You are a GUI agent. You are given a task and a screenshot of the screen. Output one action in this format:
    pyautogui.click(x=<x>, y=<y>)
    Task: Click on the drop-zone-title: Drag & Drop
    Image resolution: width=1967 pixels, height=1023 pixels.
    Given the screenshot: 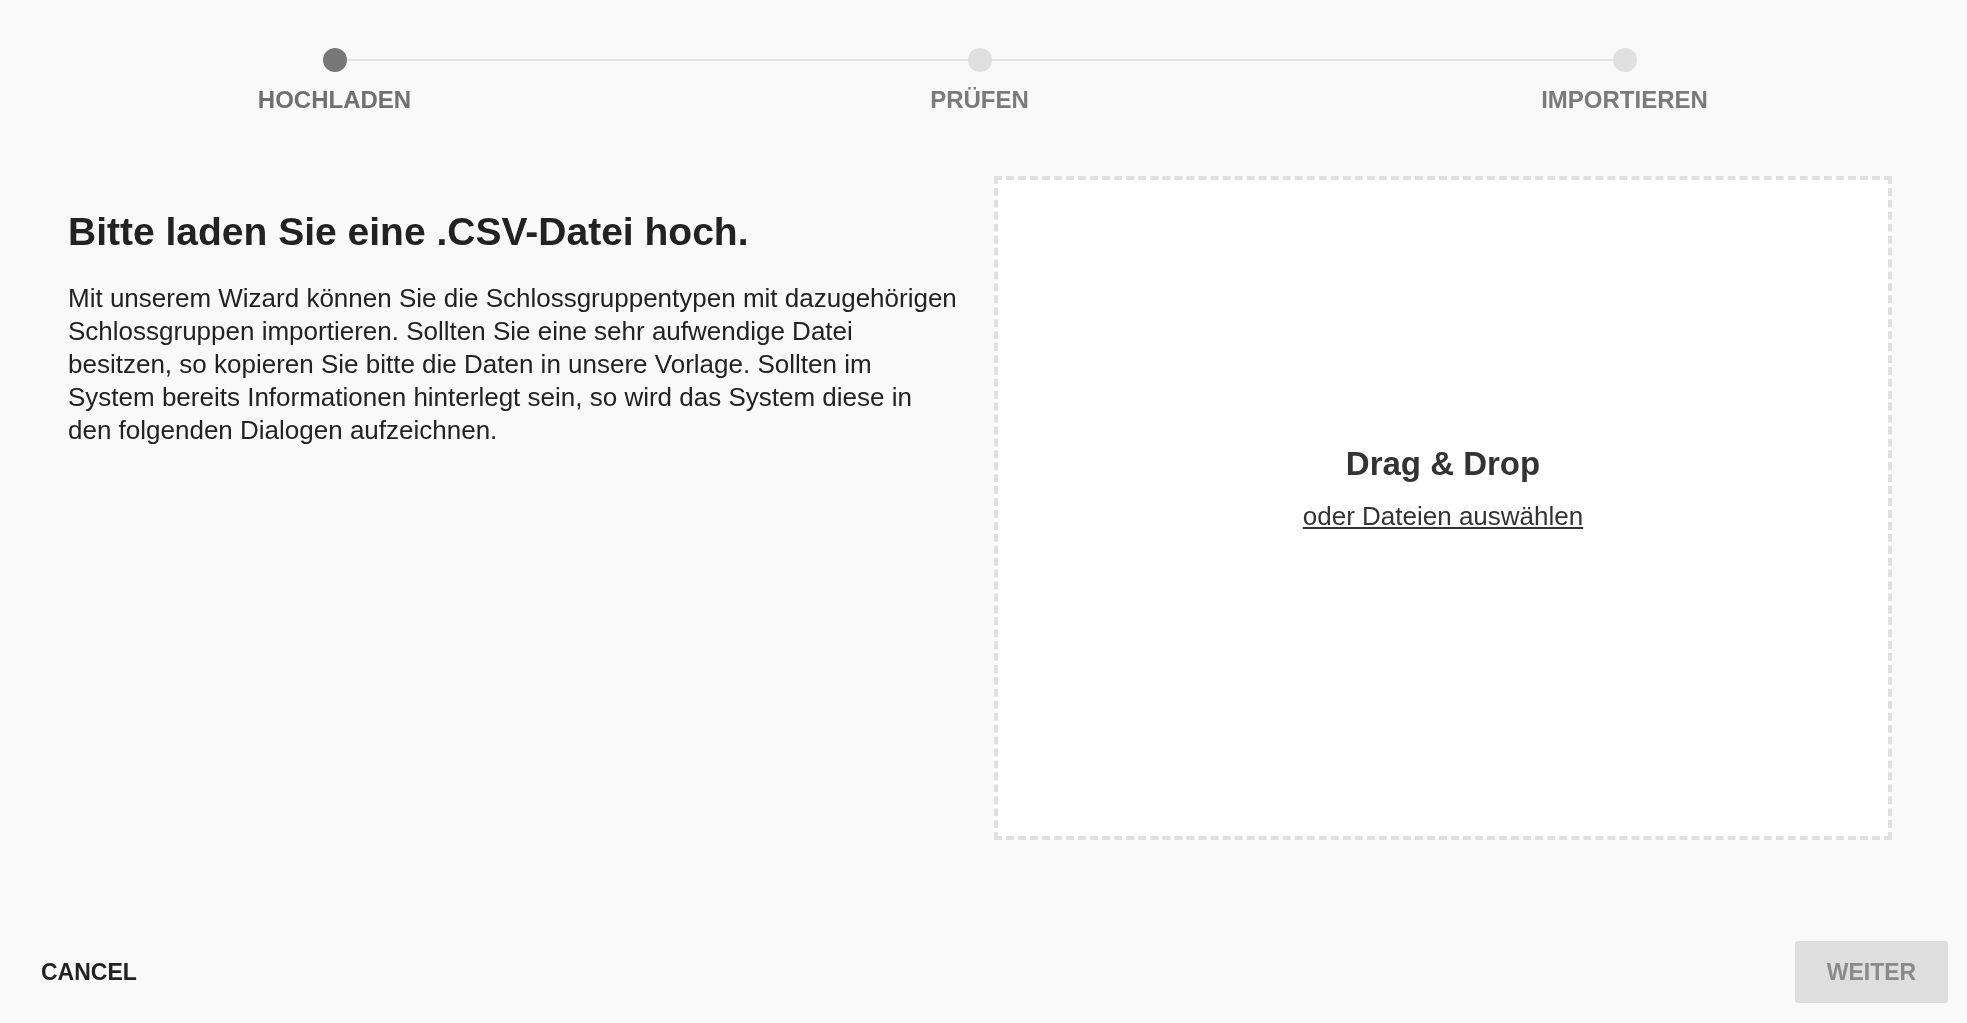 What is the action you would take?
    pyautogui.click(x=1443, y=463)
    